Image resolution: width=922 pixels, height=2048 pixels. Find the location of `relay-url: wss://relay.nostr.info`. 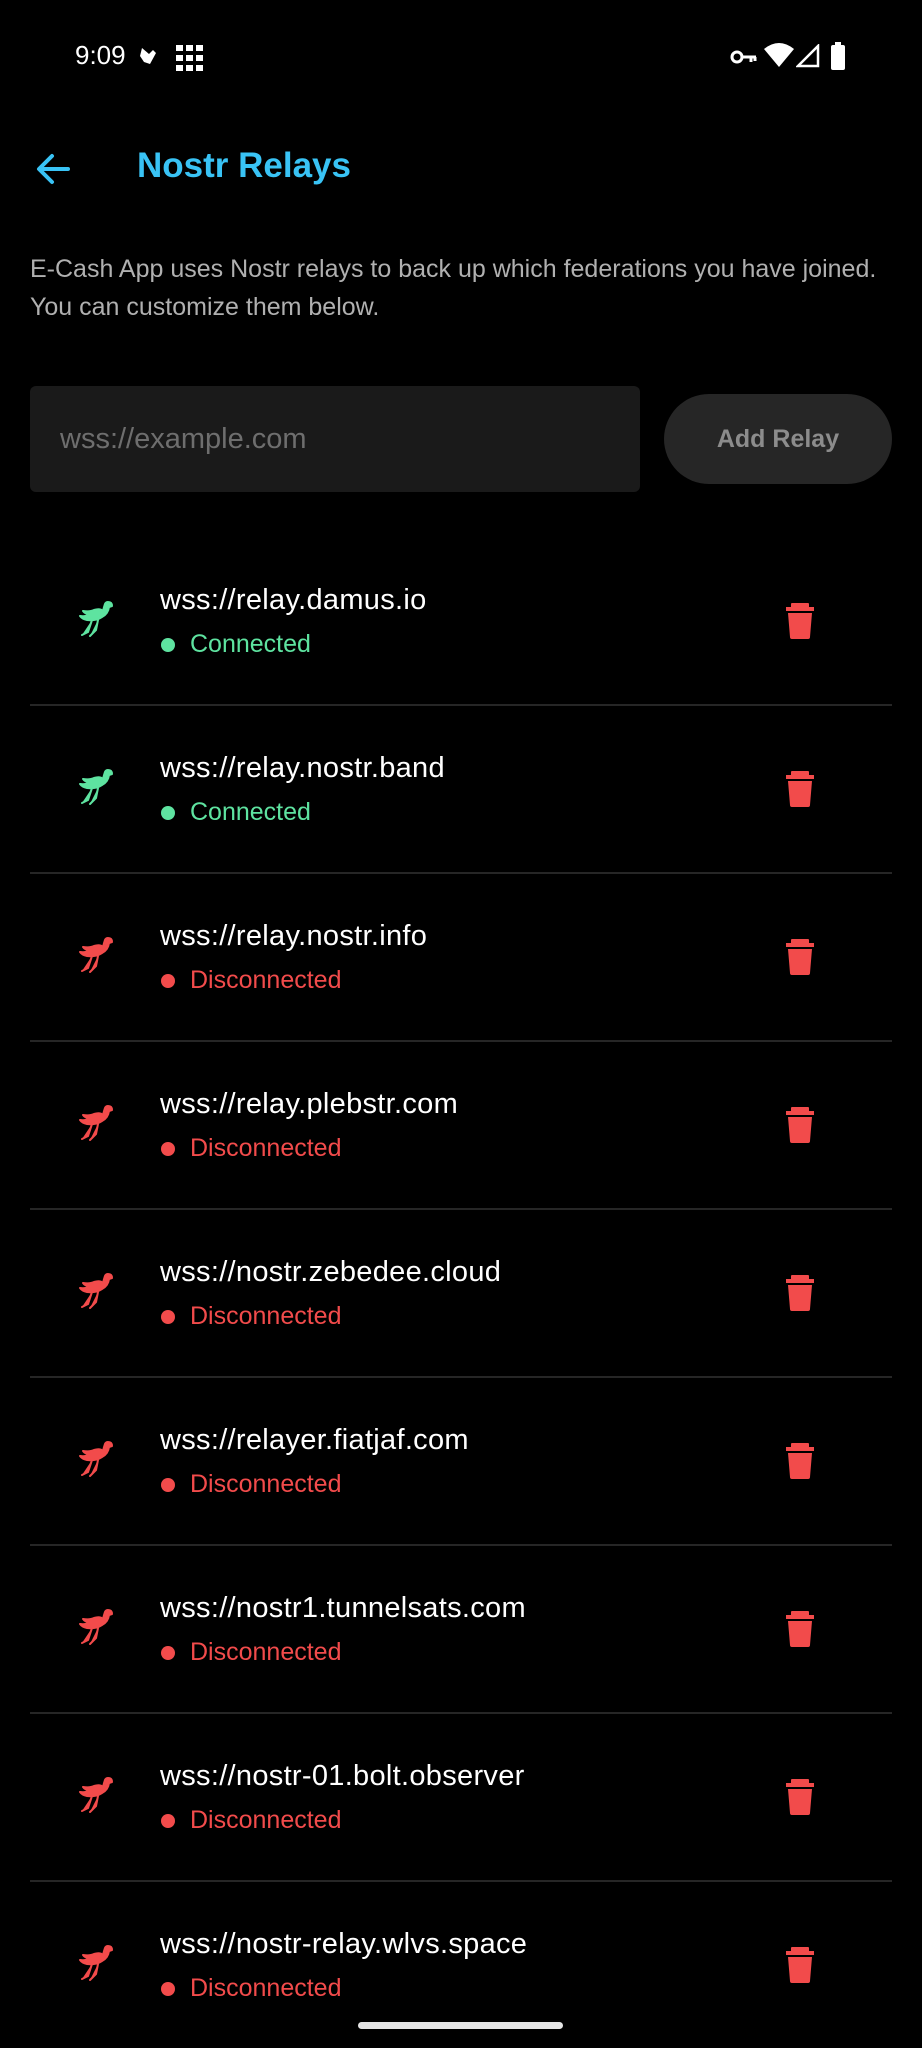

relay-url: wss://relay.nostr.info is located at coordinates (294, 936).